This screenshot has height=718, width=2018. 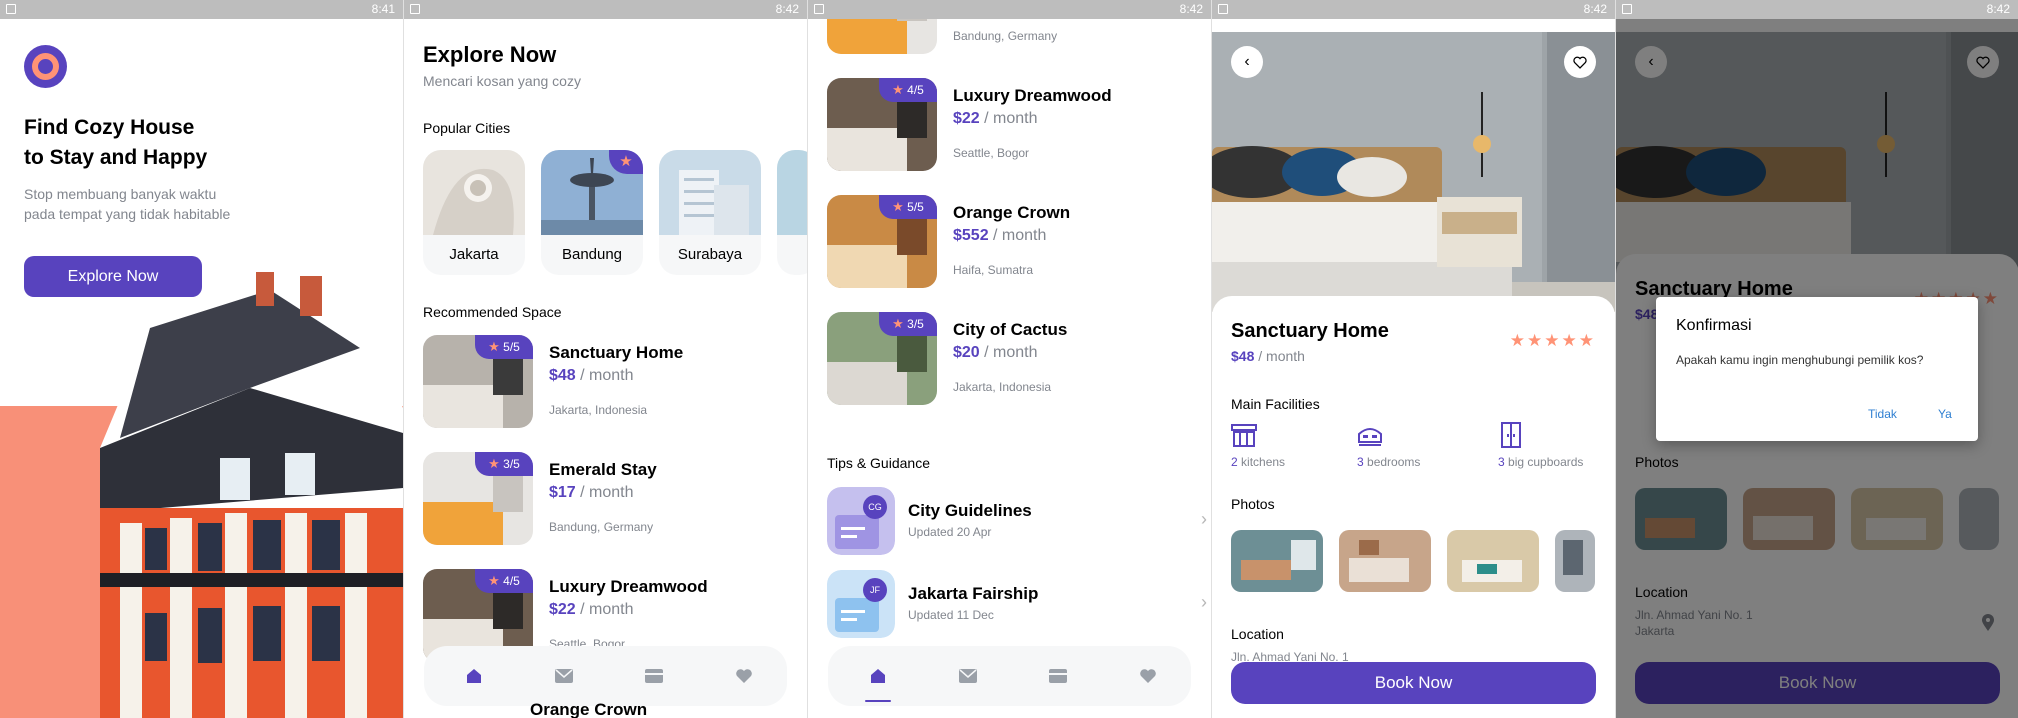 I want to click on dialog-confirm-button: Ya, so click(x=1945, y=414).